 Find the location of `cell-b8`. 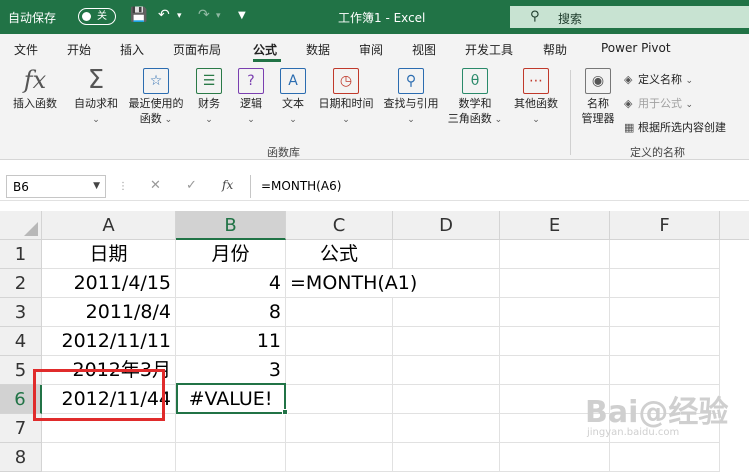

cell-b8 is located at coordinates (231, 457).